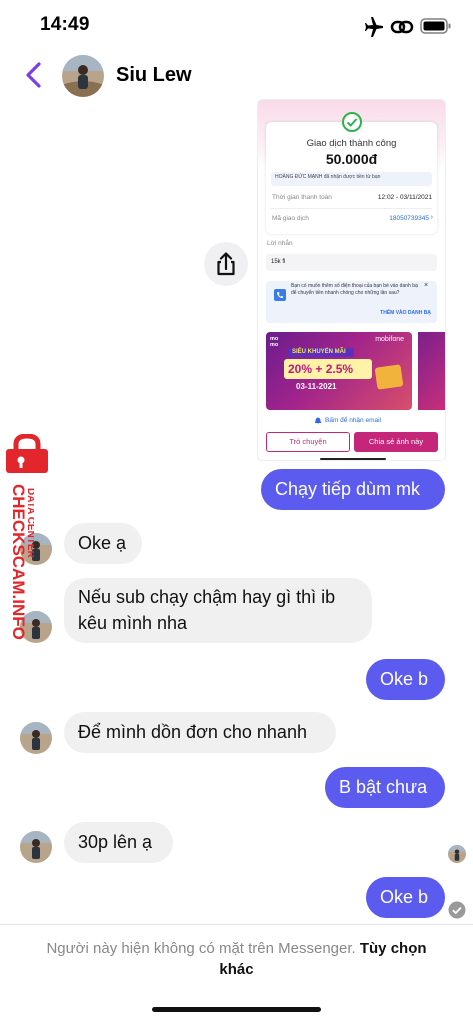 This screenshot has width=473, height=1025. I want to click on airplane-icon, so click(374, 27).